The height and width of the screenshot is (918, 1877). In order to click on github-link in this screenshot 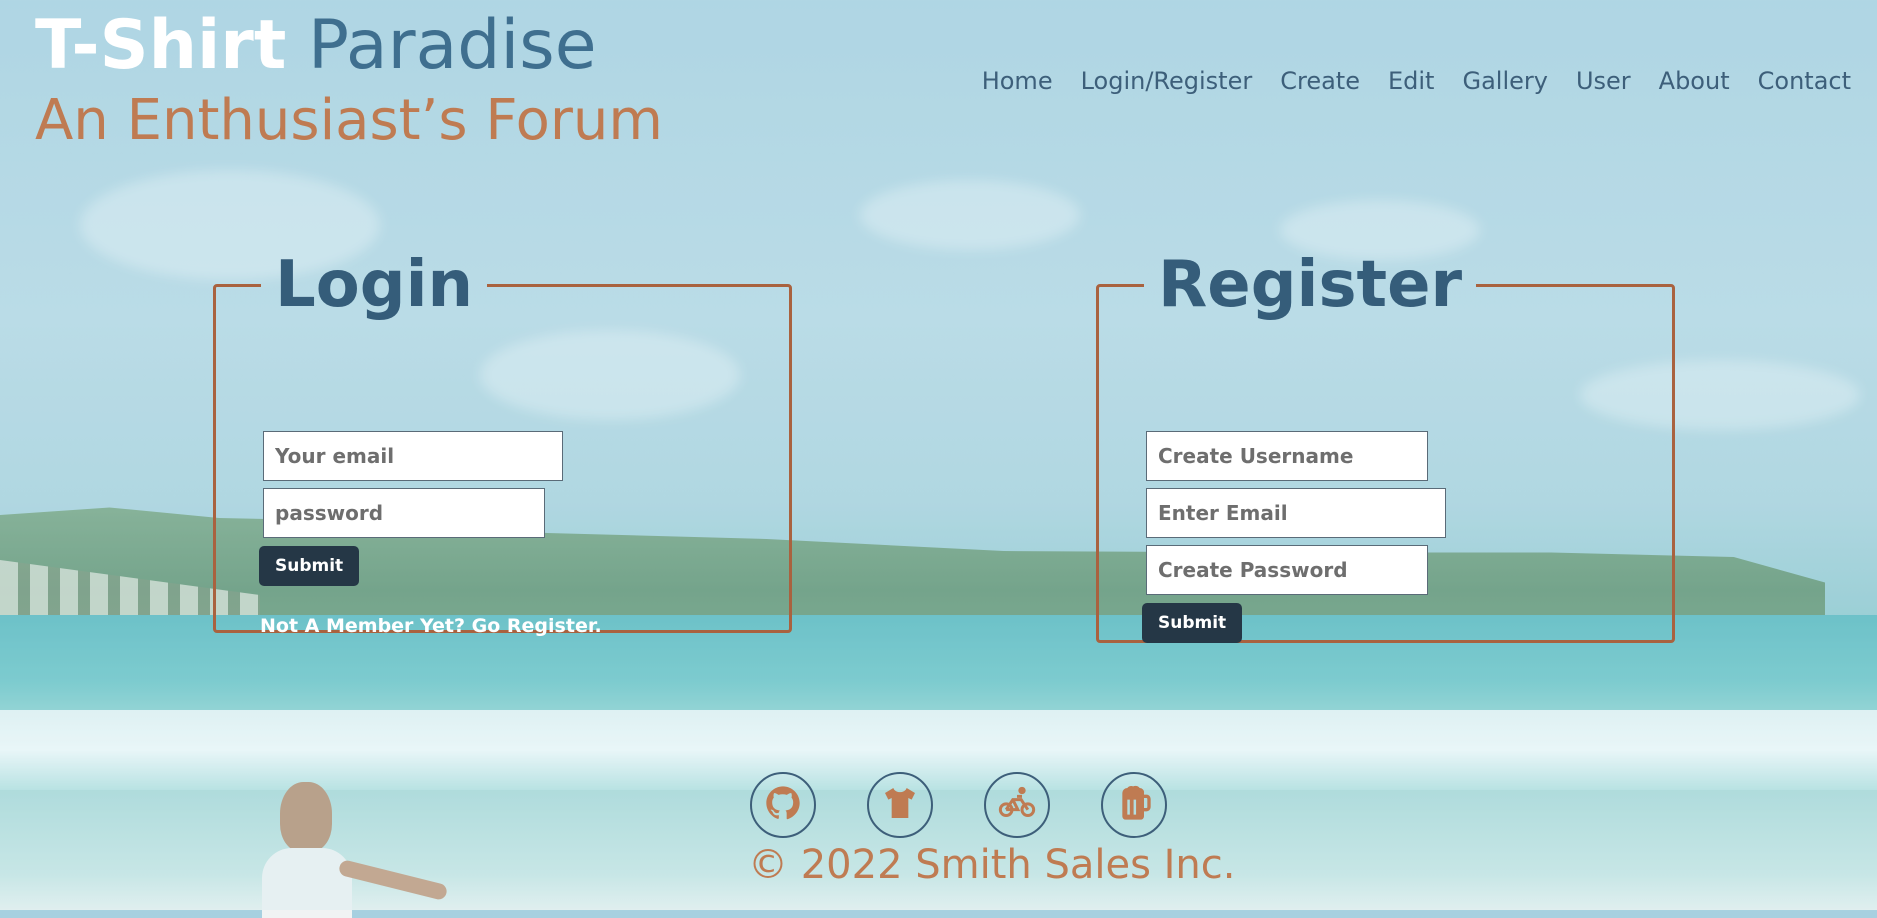, I will do `click(783, 805)`.